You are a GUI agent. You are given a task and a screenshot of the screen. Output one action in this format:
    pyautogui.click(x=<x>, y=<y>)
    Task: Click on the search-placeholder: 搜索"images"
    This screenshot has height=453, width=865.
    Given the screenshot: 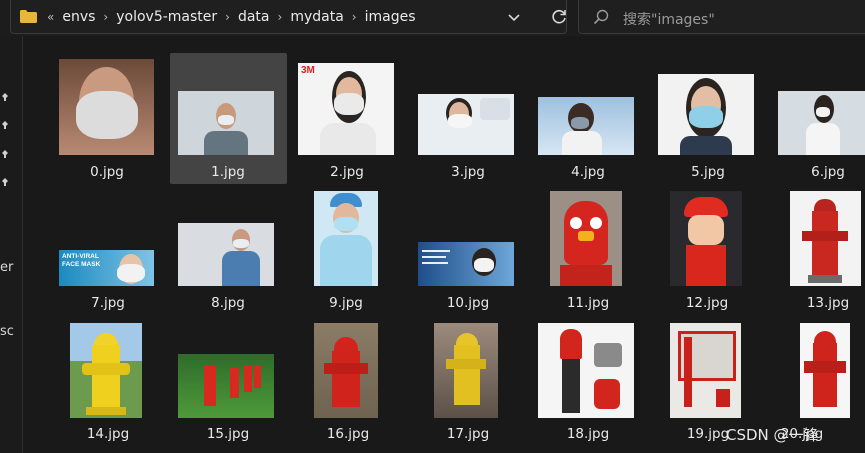 What is the action you would take?
    pyautogui.click(x=669, y=20)
    